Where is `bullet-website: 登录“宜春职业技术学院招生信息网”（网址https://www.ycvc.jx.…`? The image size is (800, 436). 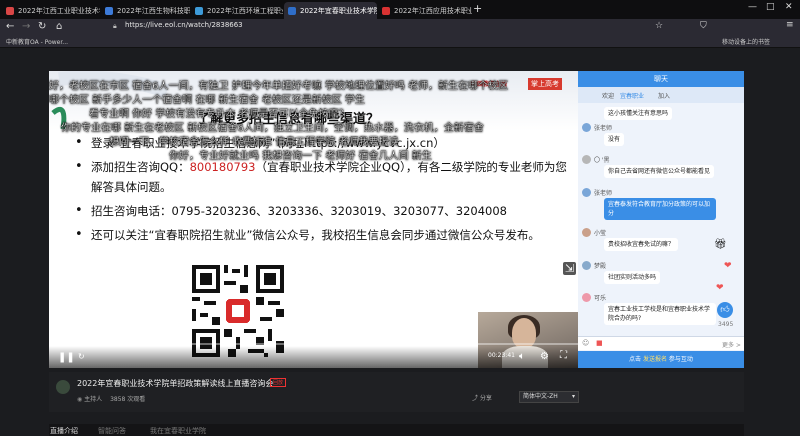 bullet-website: 登录“宜春职业技术学院招生信息网”（网址https://www.ycvc.jx.… is located at coordinates (321, 143).